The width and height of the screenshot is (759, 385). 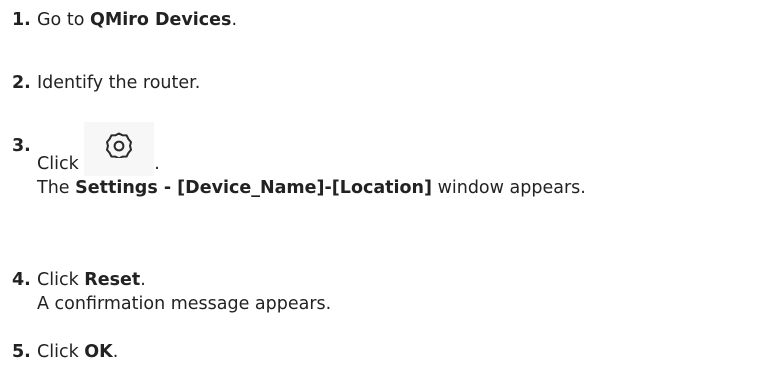 I want to click on ok-label: OK, so click(x=98, y=352).